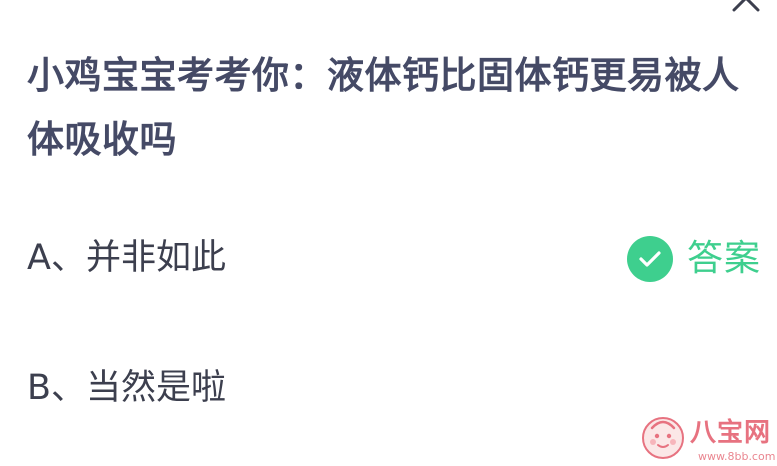  What do you see at coordinates (737, 456) in the screenshot?
I see `watermark-url: www.8bb.com` at bounding box center [737, 456].